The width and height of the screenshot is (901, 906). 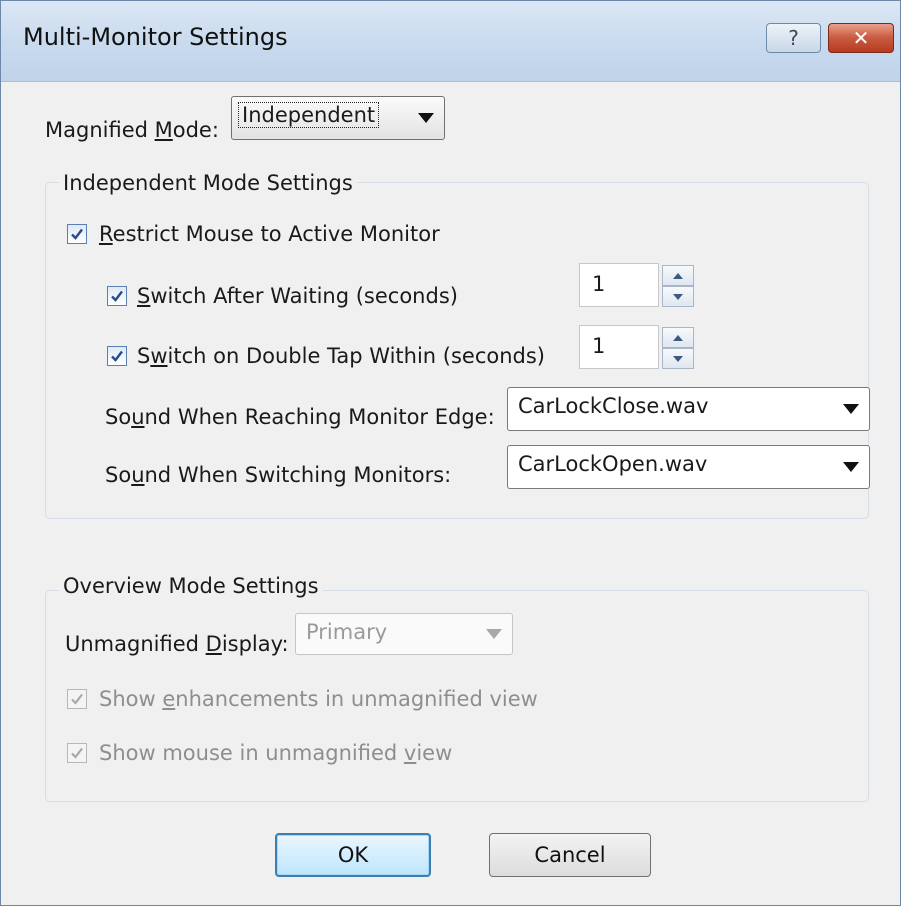 What do you see at coordinates (570, 855) in the screenshot?
I see `cancel-button: Cancel` at bounding box center [570, 855].